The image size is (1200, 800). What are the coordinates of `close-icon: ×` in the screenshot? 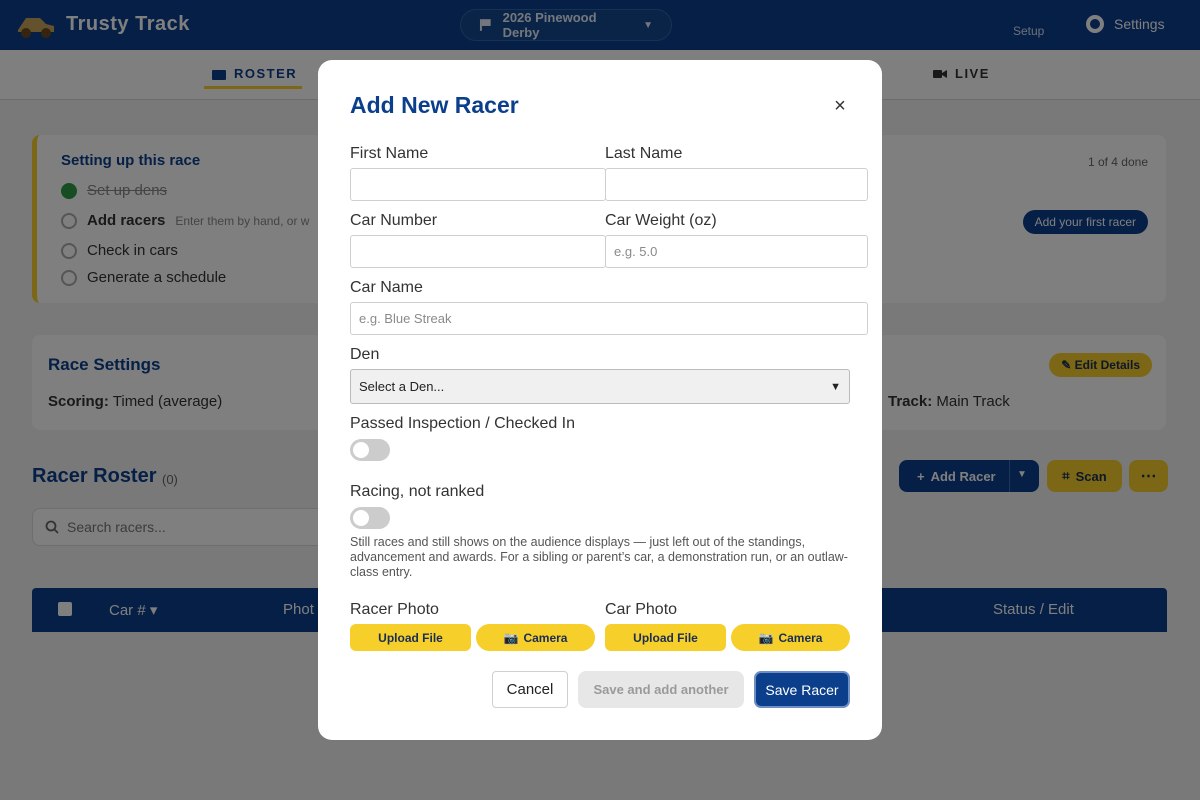 It's located at (840, 106).